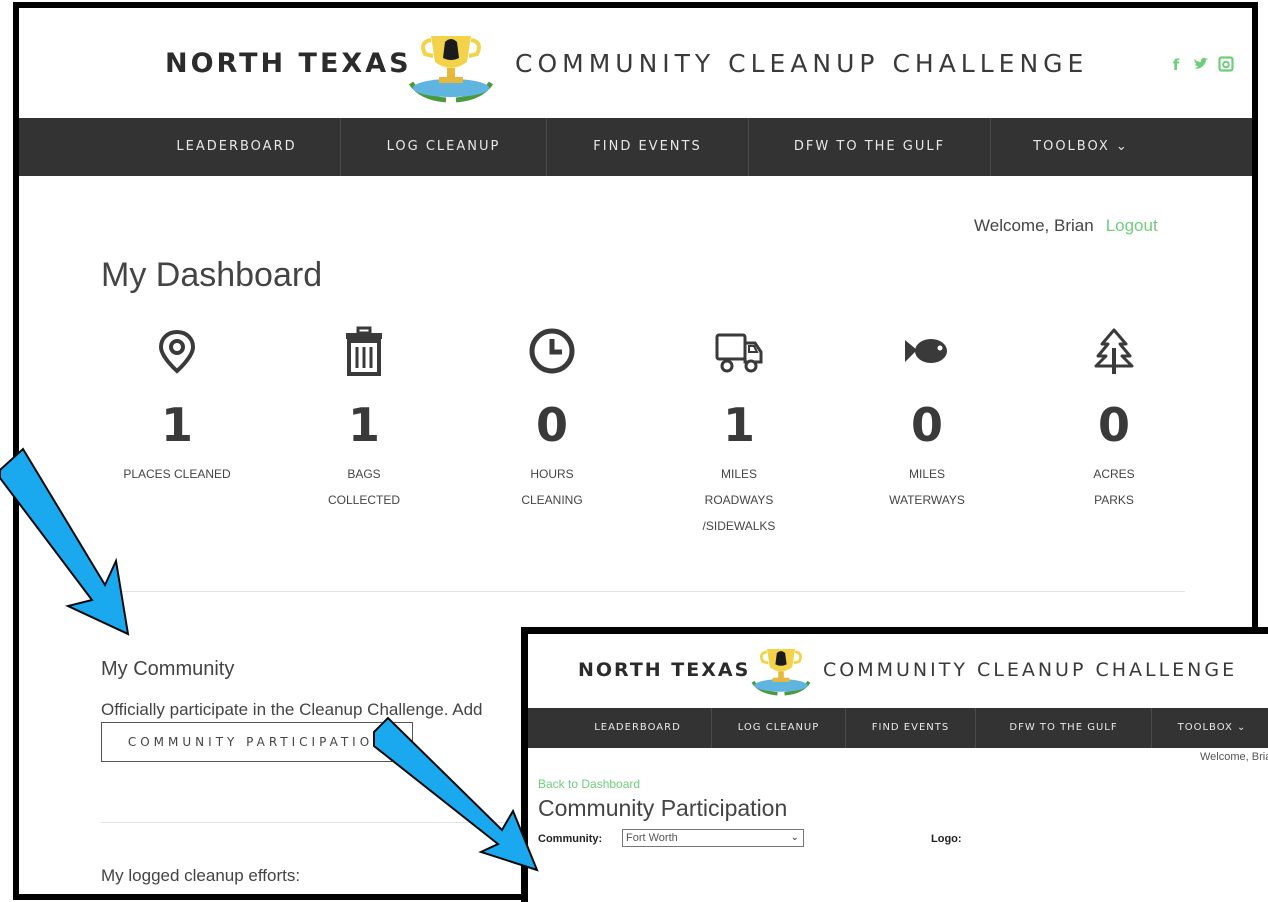 This screenshot has width=1268, height=902. I want to click on stat-label: HOURS CLEANING, so click(552, 487).